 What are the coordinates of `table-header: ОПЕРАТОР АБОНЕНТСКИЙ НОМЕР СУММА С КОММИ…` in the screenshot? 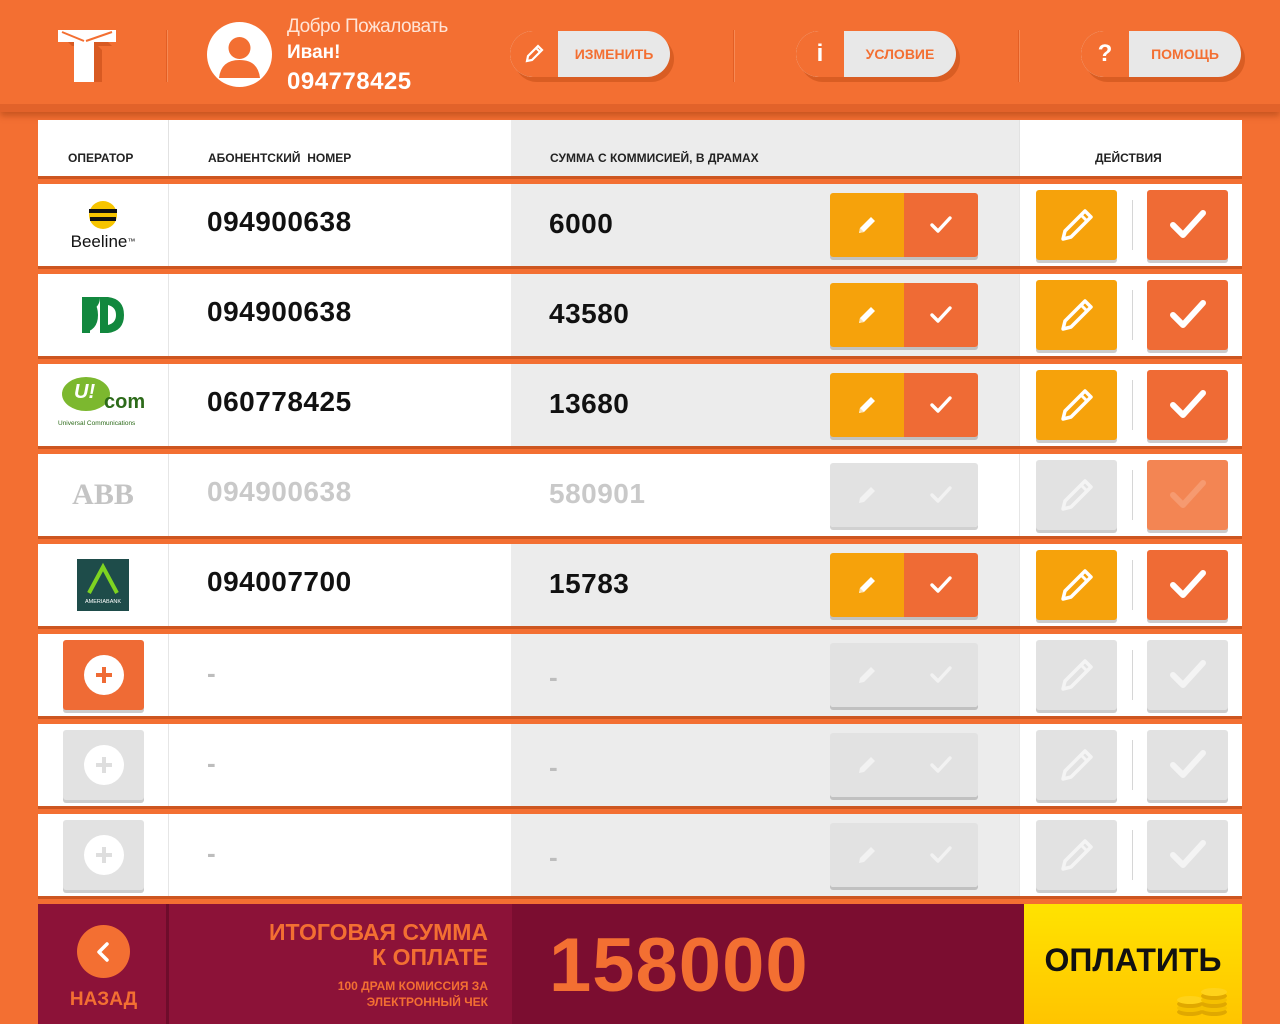 It's located at (640, 148).